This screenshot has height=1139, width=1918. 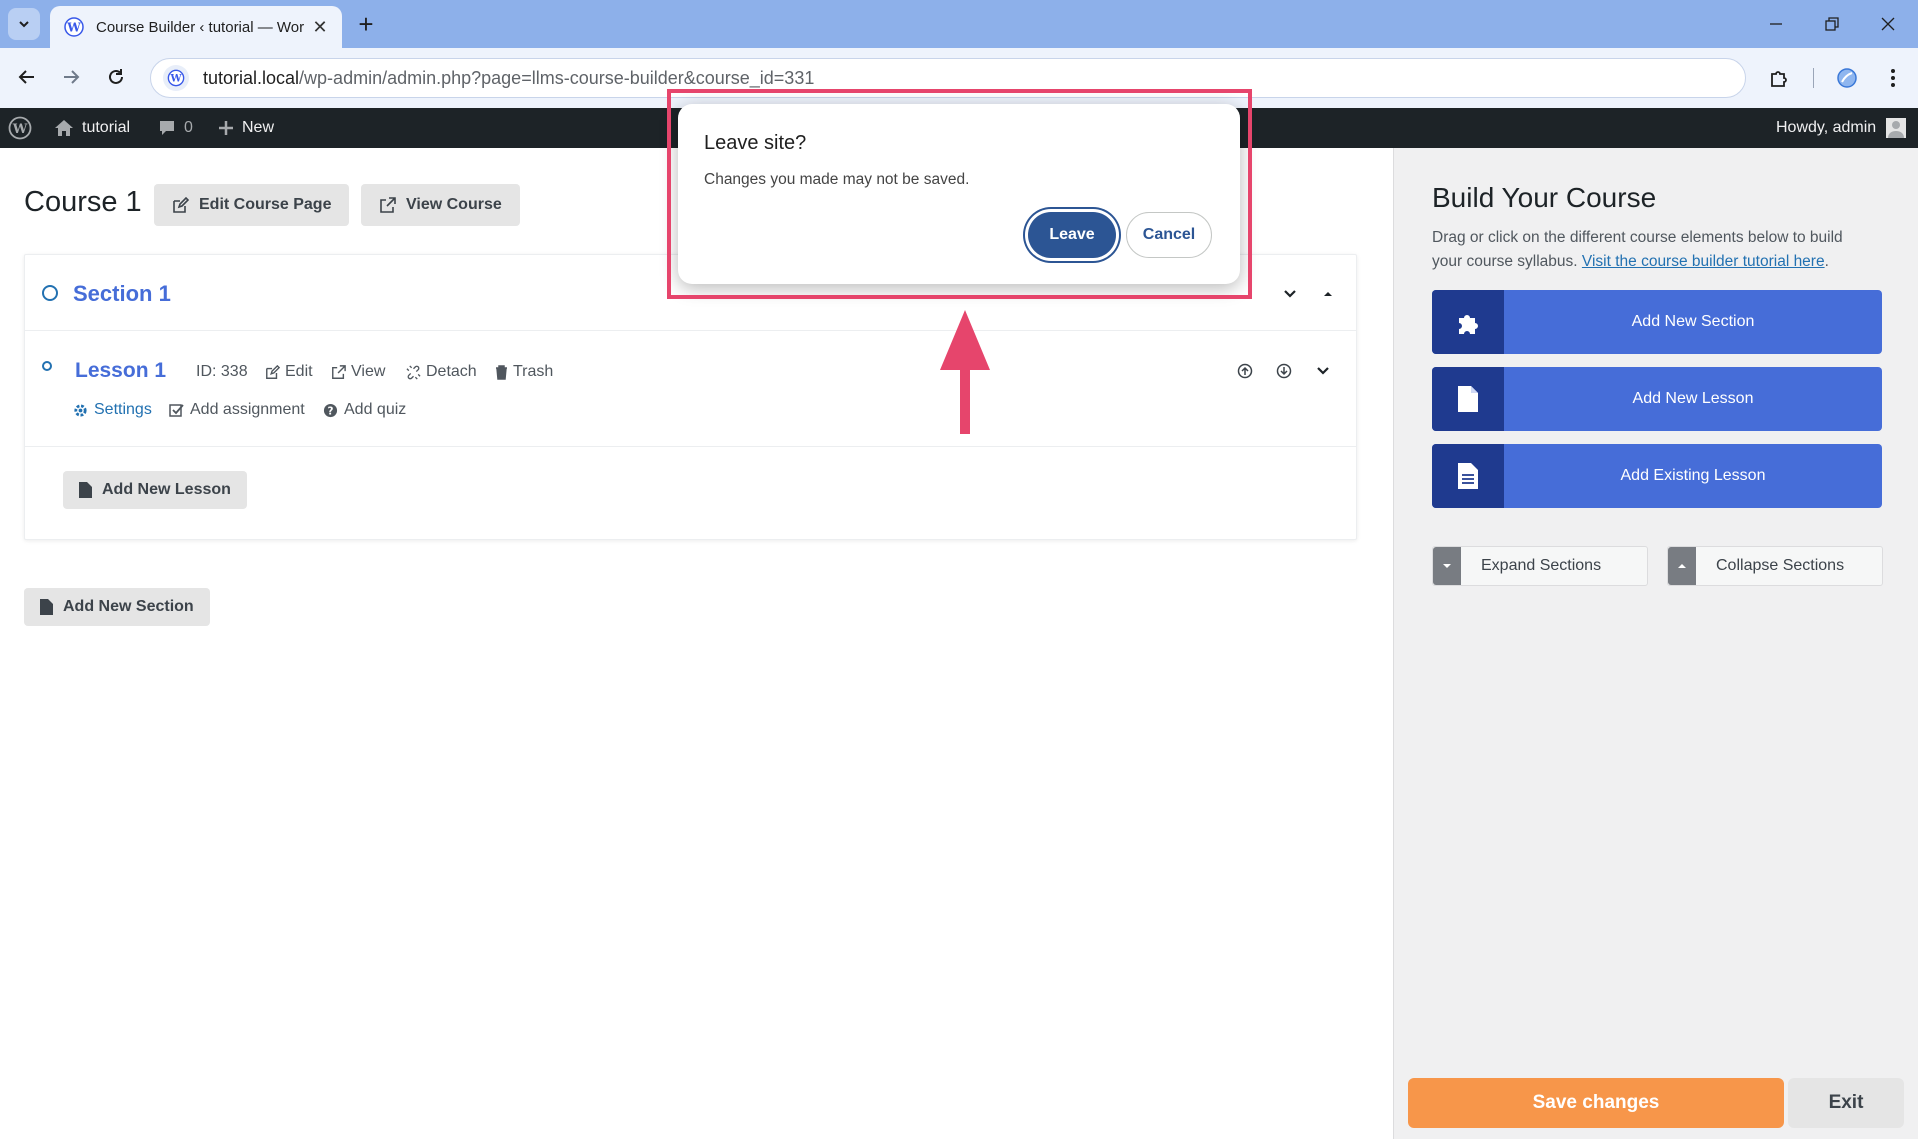 I want to click on lesson-drag-handle, so click(x=47, y=366).